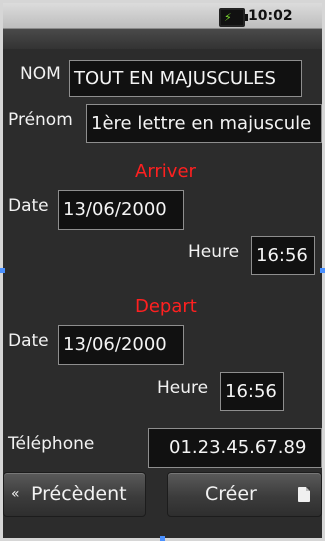 Image resolution: width=325 pixels, height=541 pixels. Describe the element at coordinates (2, 270) in the screenshot. I see `resize-handle-left` at that location.